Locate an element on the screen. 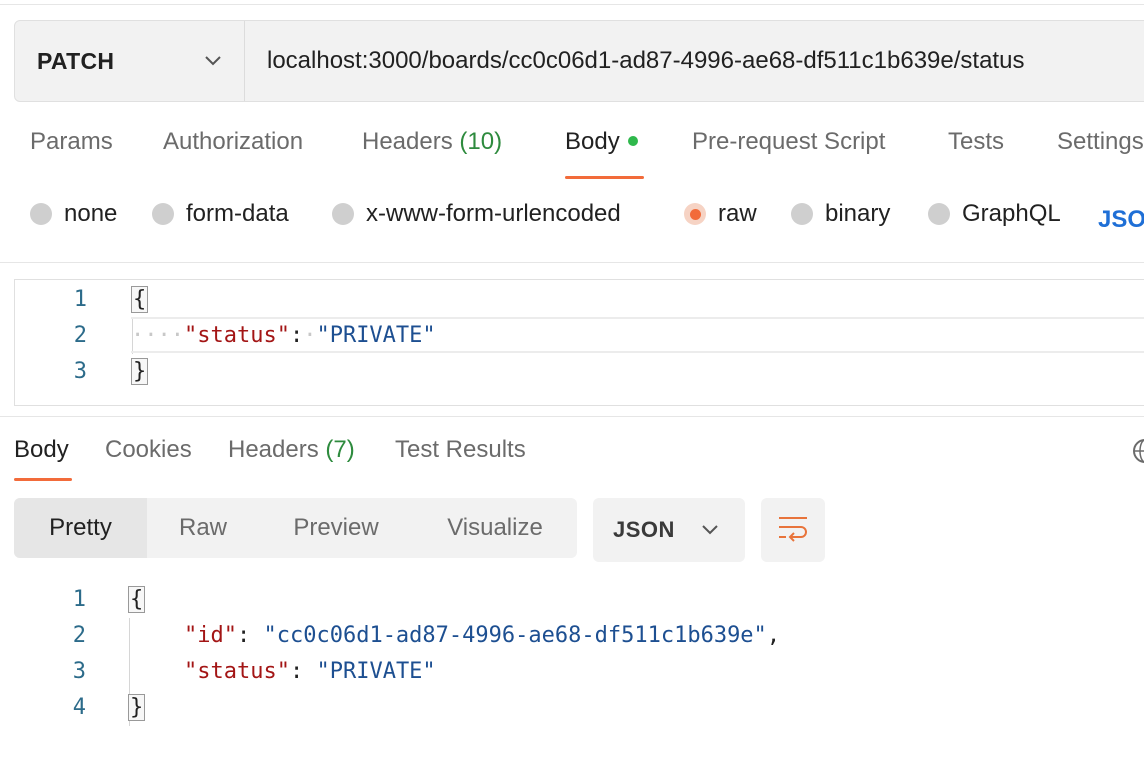 The height and width of the screenshot is (770, 1144). tab-label: Cookies is located at coordinates (148, 449).